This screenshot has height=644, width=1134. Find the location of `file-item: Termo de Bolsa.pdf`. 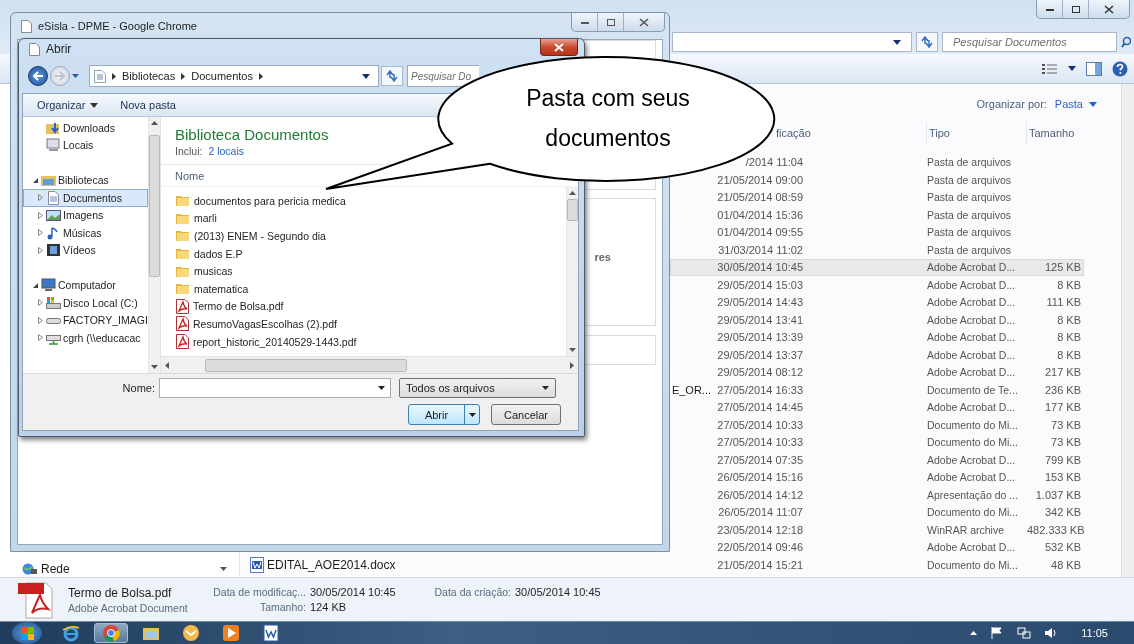

file-item: Termo de Bolsa.pdf is located at coordinates (371, 306).